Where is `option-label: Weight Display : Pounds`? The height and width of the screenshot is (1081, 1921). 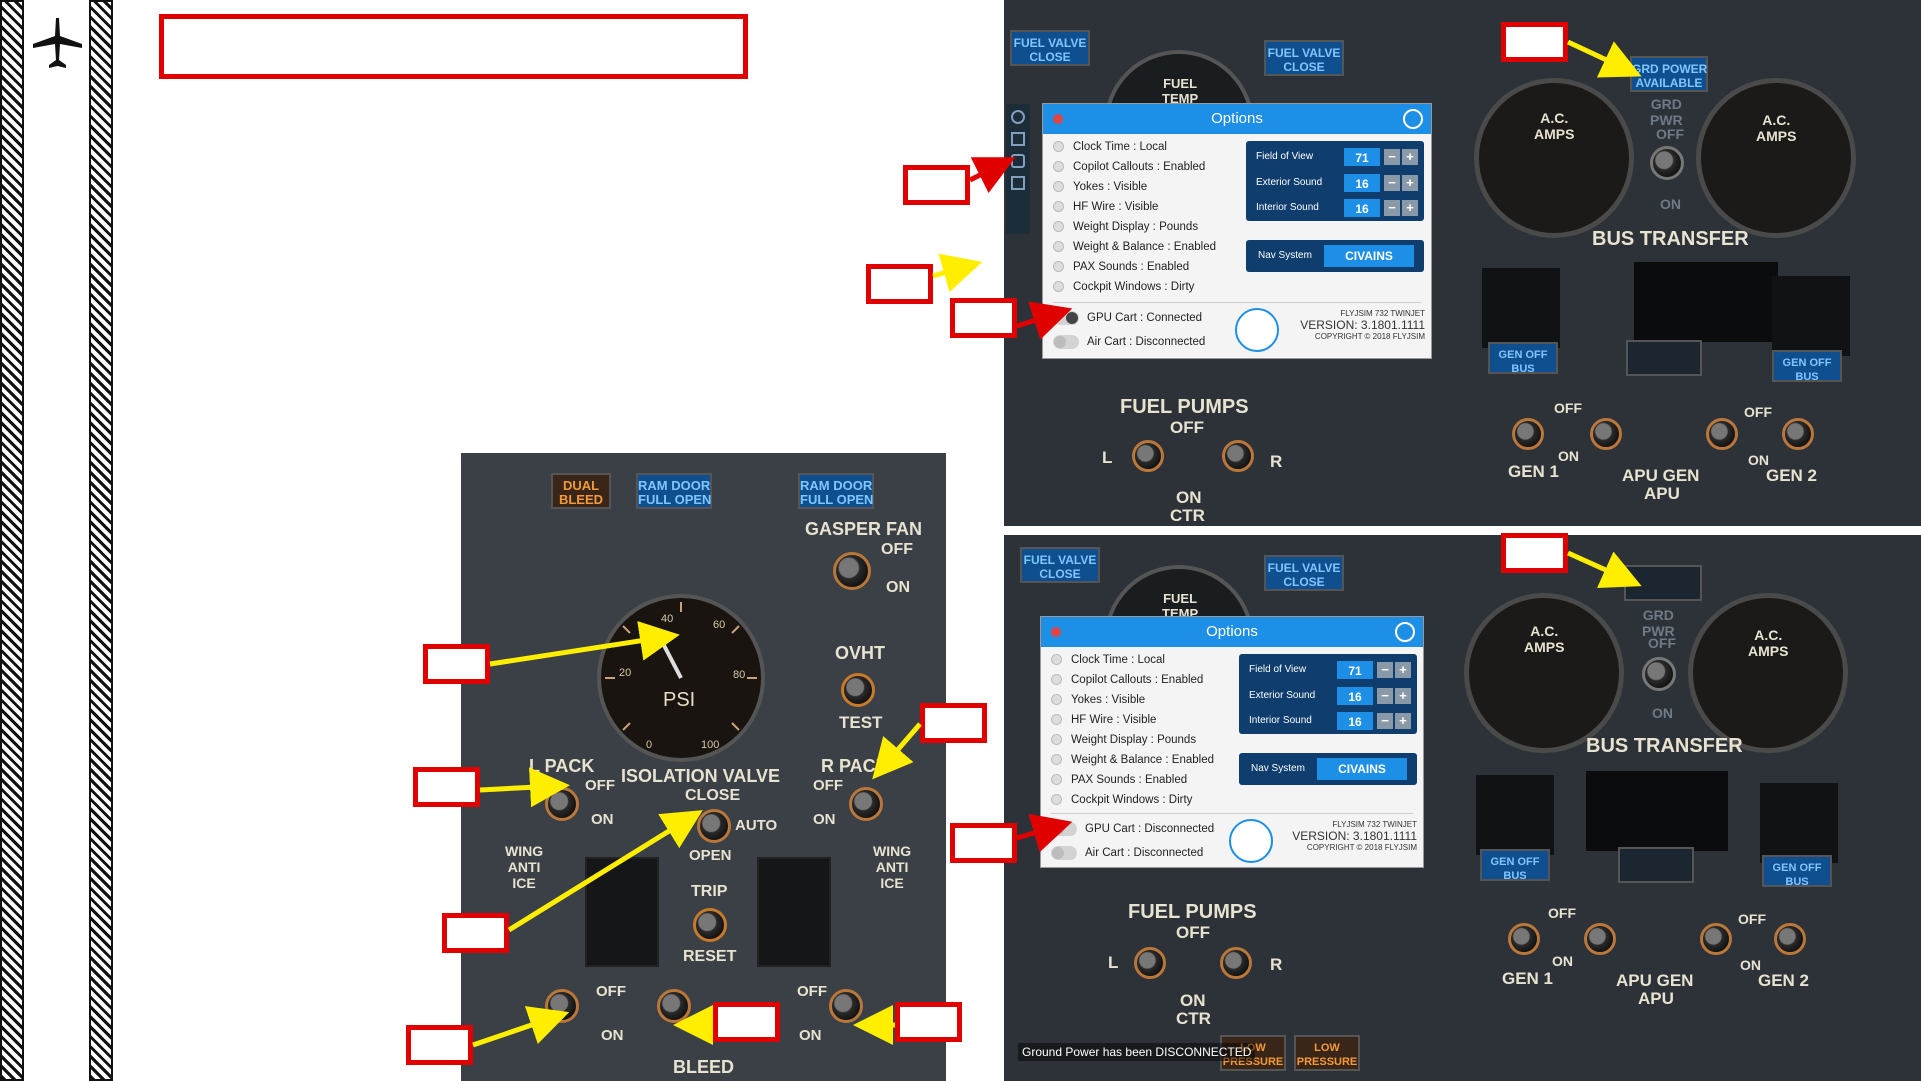
option-label: Weight Display : Pounds is located at coordinates (1136, 227).